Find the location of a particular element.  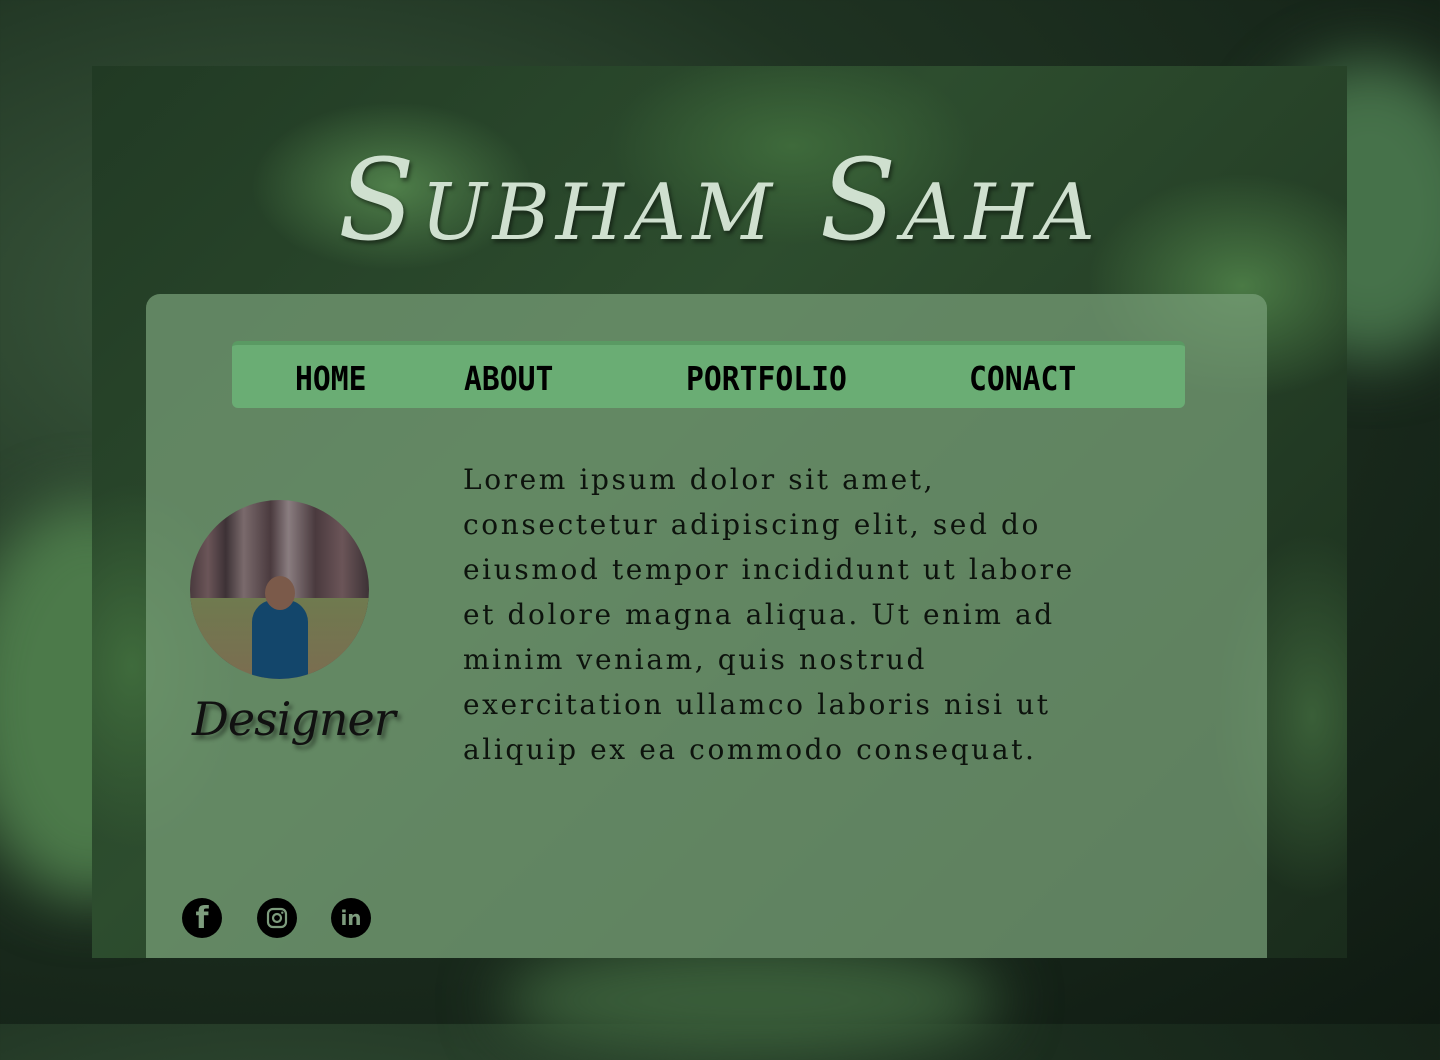

linkedin-icon: in is located at coordinates (351, 918).